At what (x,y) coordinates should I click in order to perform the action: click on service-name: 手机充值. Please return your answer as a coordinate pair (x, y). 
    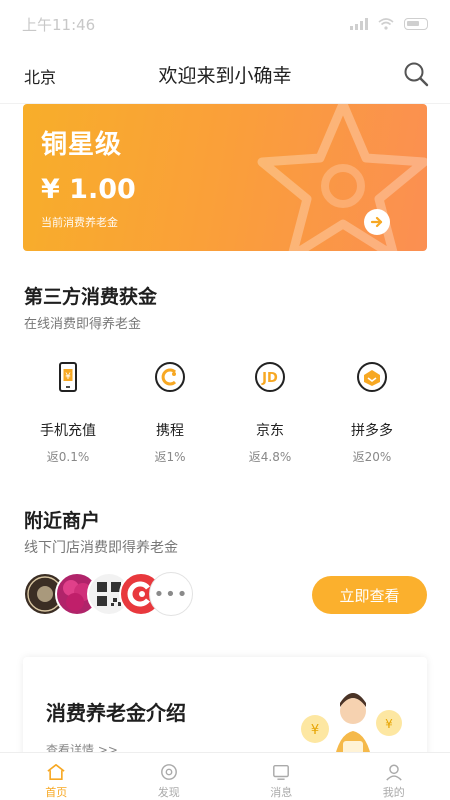
    Looking at the image, I should click on (68, 431).